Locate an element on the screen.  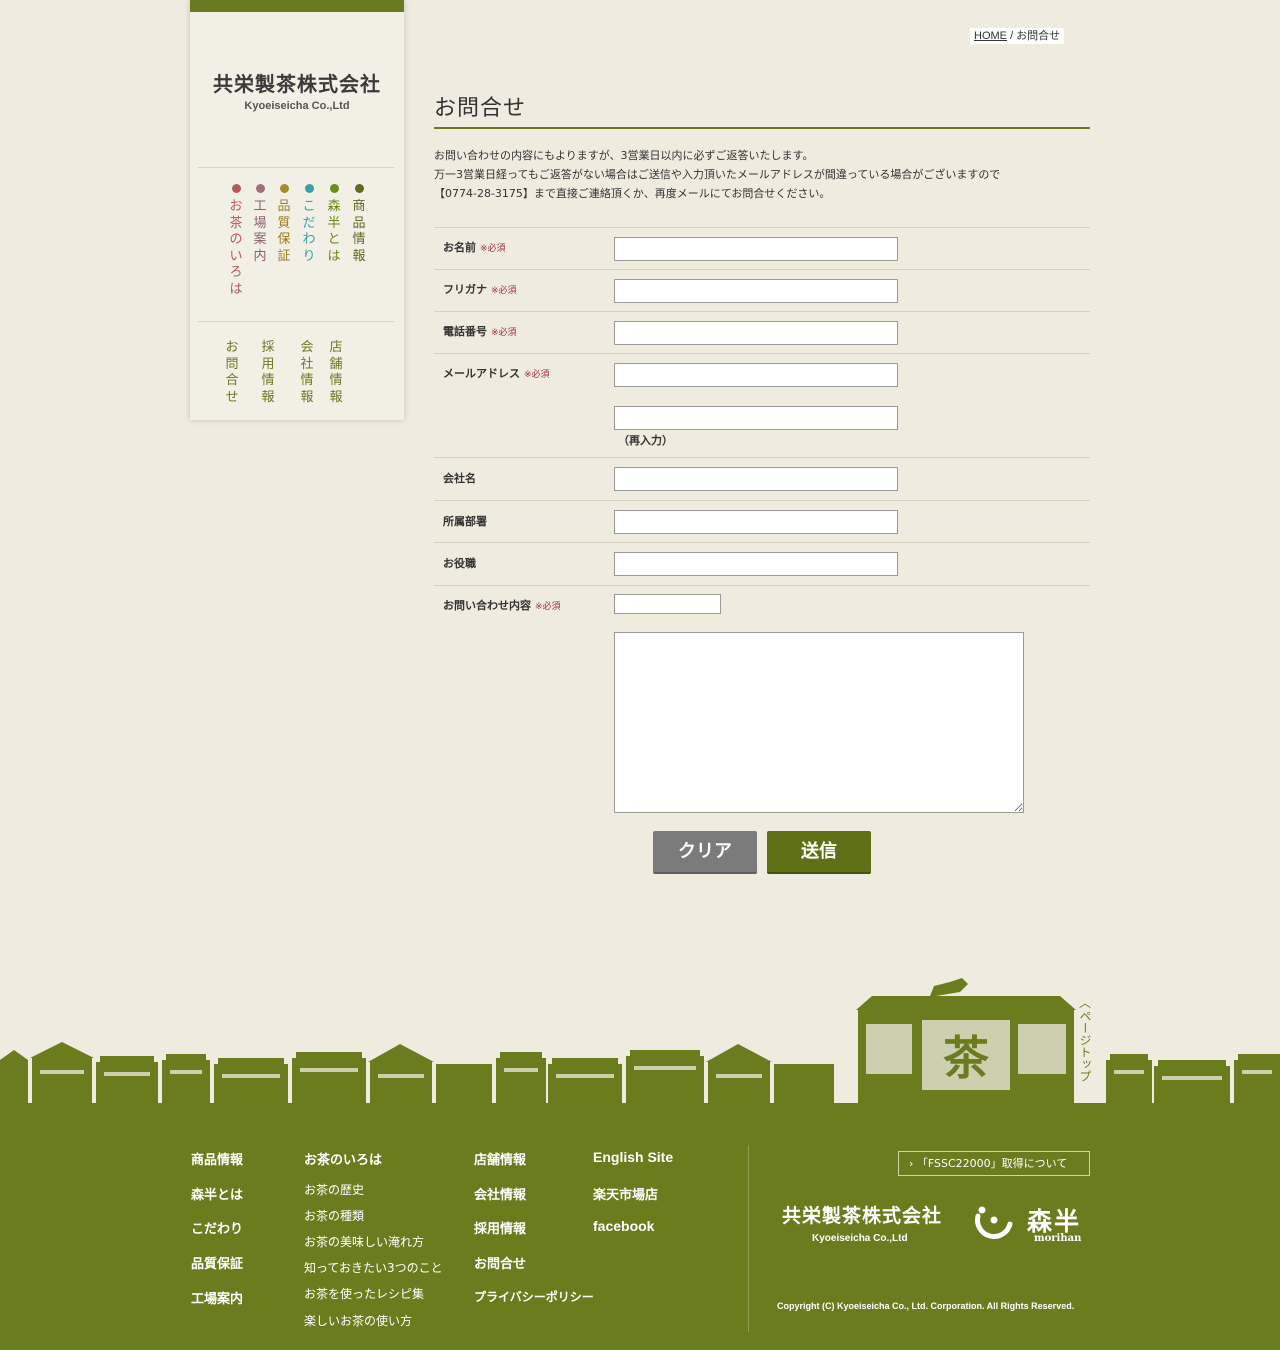
page-top-link: ︿ ページトップ is located at coordinates (1085, 1039).